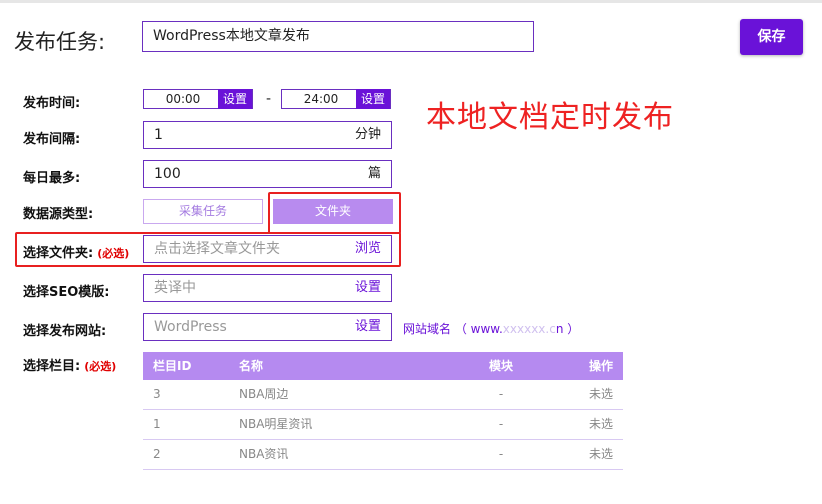 This screenshot has width=822, height=504. I want to click on header-name: 名称, so click(251, 366).